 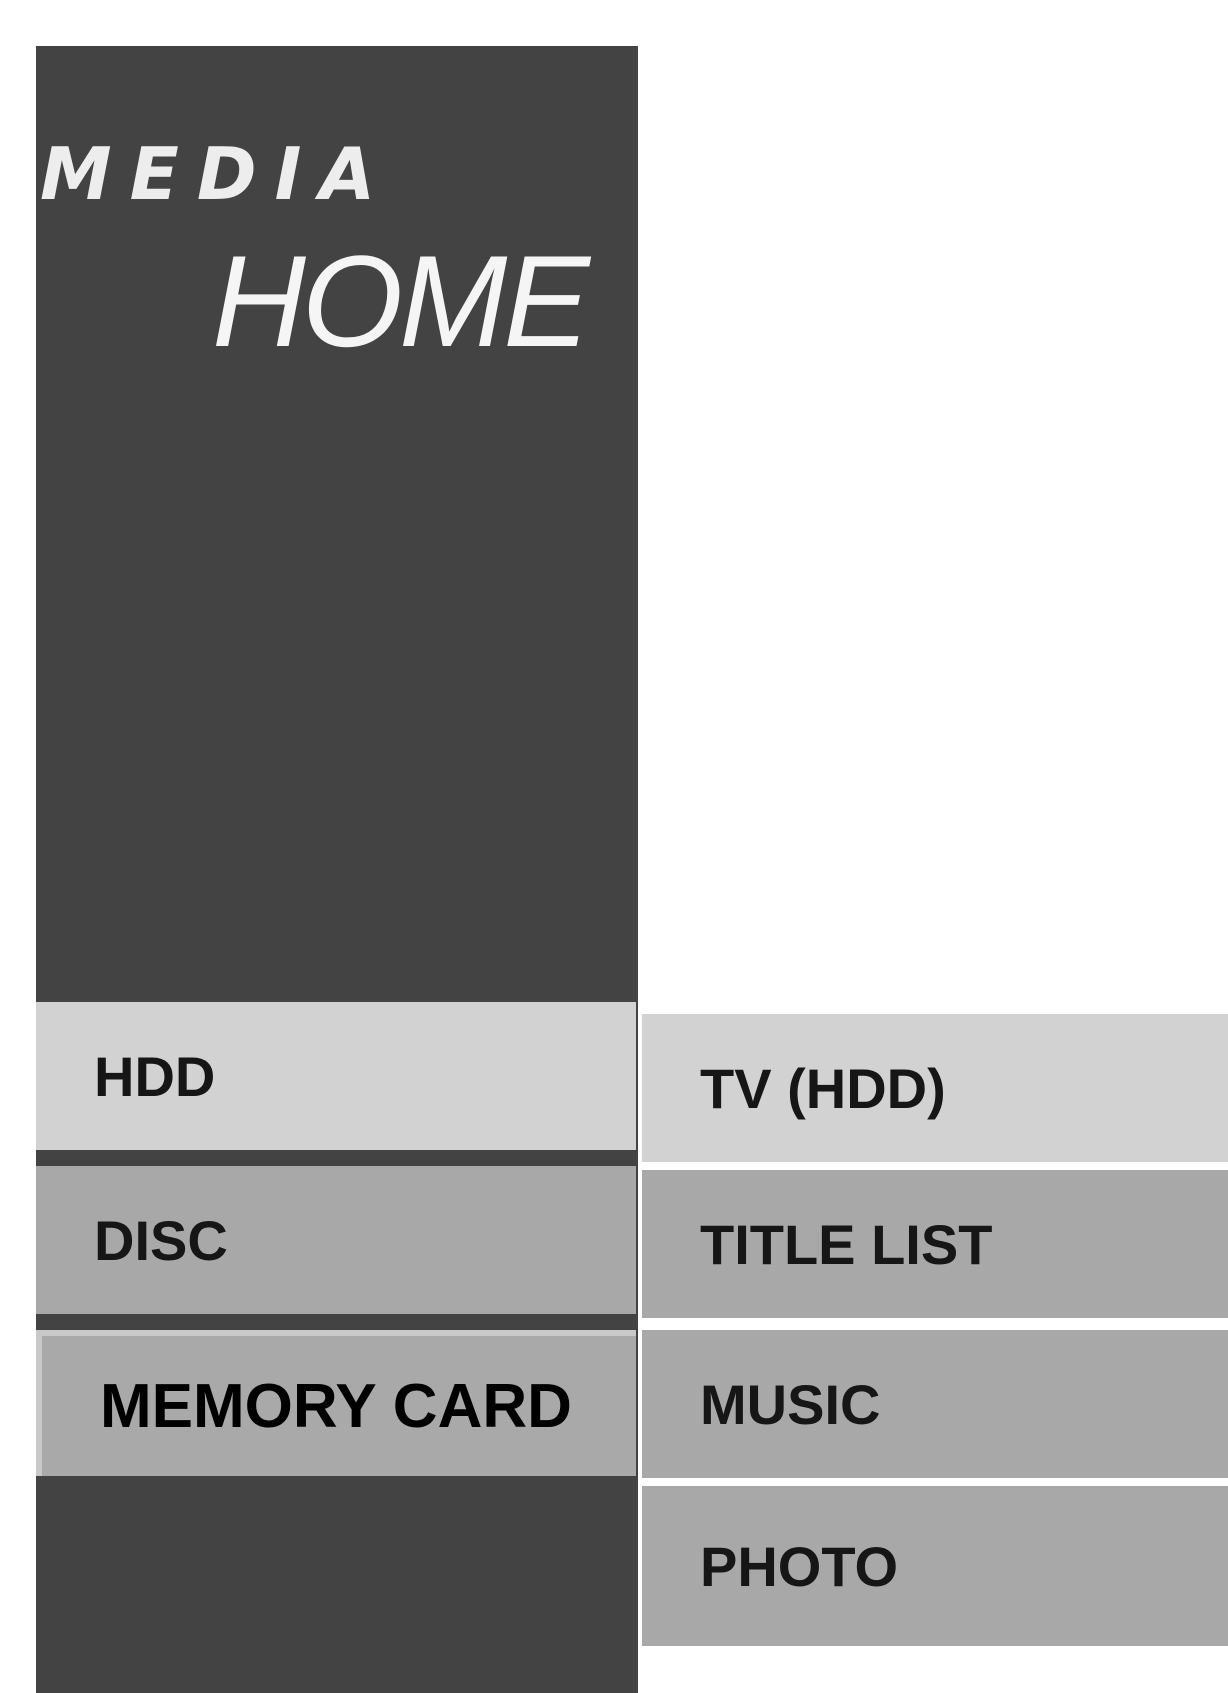 I want to click on submenu-item-tv-hdd: TV (HDD), so click(x=935, y=1088).